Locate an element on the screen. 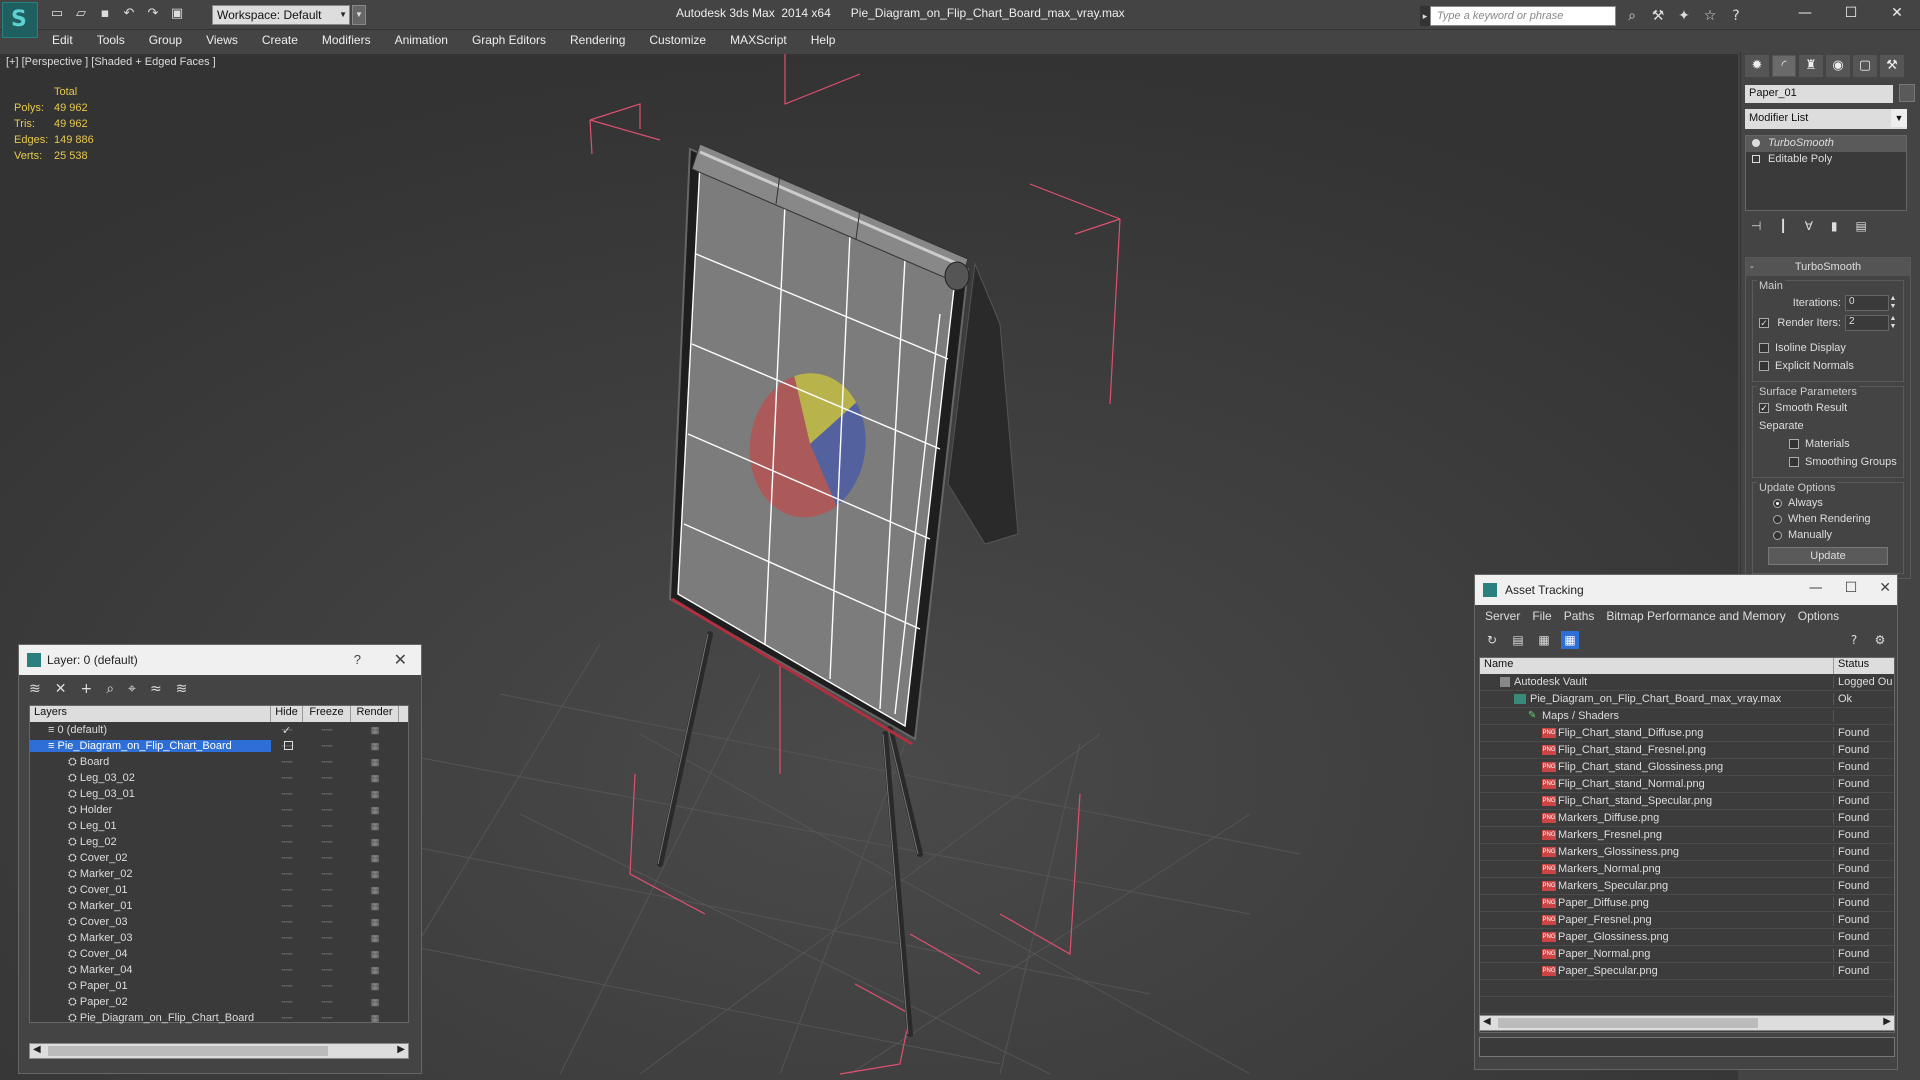  layer-row: ⛭ Leg_03_02 ┄┄ ┄┄ ▦ is located at coordinates (219, 778).